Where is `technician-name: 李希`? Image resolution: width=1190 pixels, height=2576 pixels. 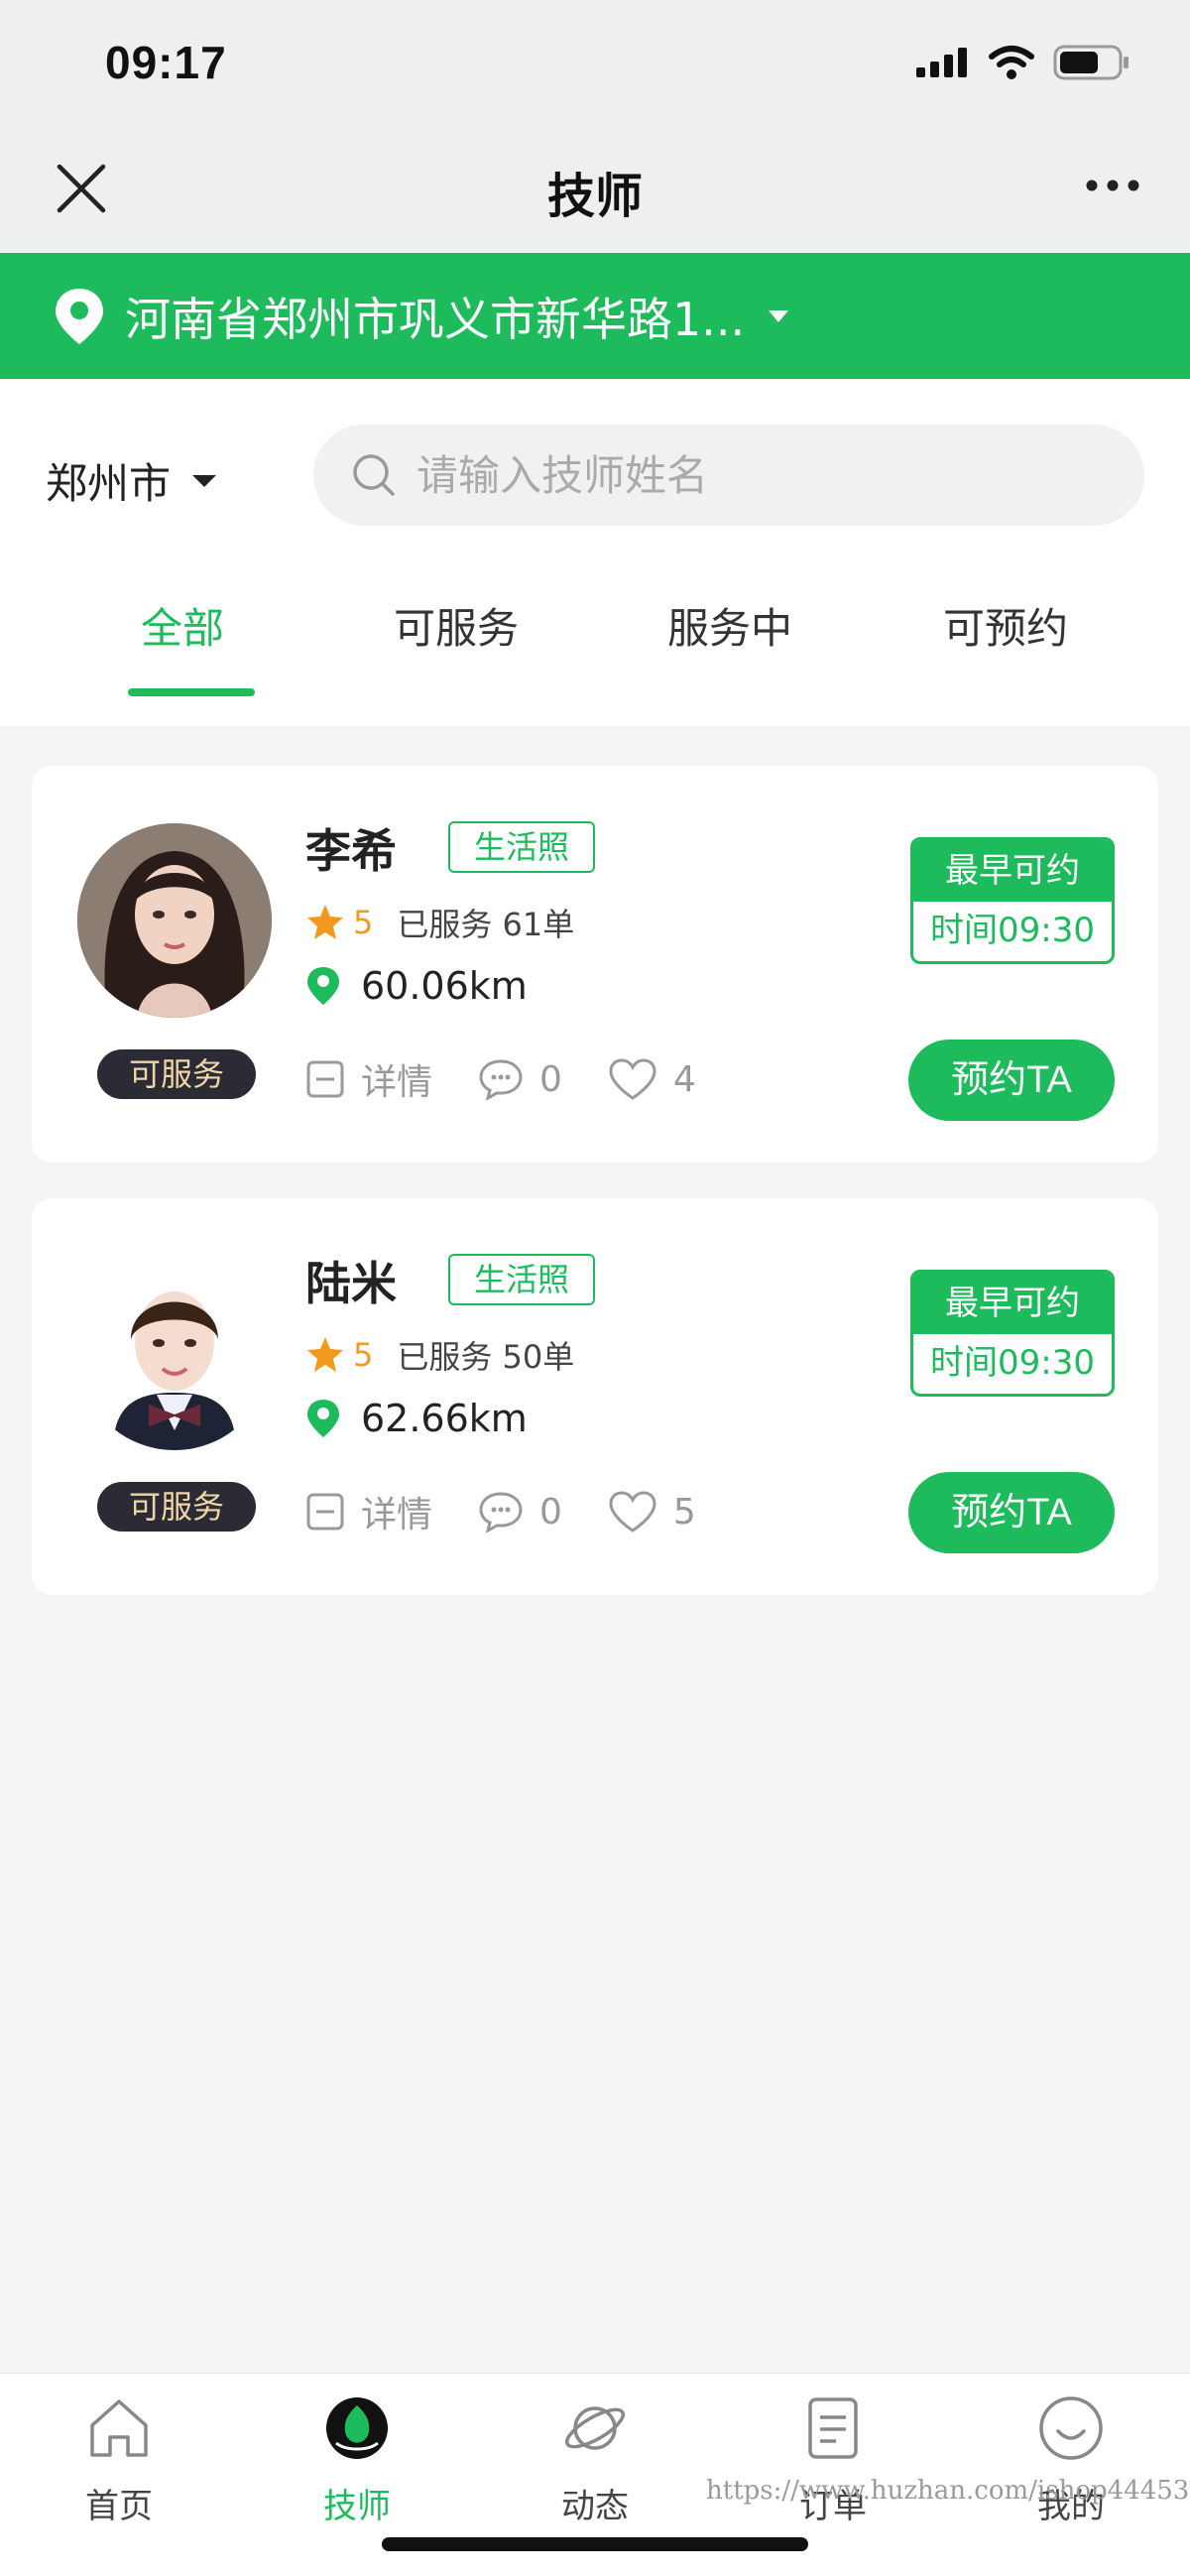
technician-name: 李希 is located at coordinates (351, 851).